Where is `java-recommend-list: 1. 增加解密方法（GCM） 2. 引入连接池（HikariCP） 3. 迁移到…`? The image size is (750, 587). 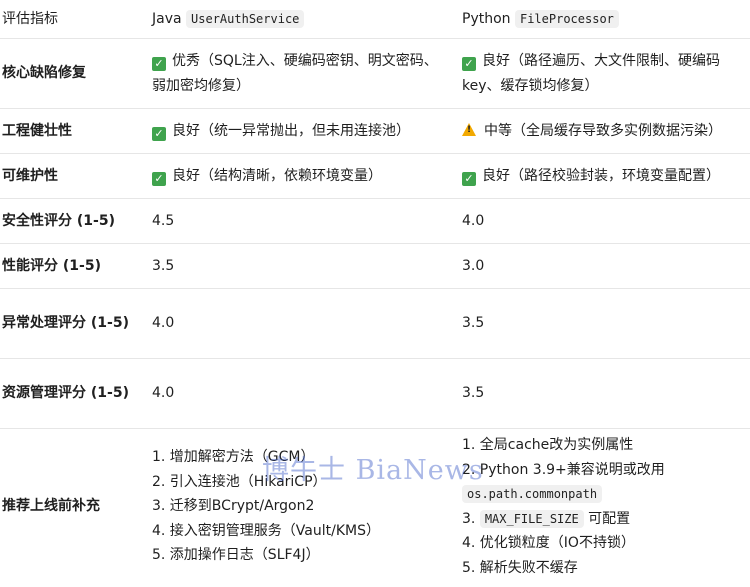 java-recommend-list: 1. 增加解密方法（GCM） 2. 引入连接池（HikariCP） 3. 迁移到… is located at coordinates (296, 506).